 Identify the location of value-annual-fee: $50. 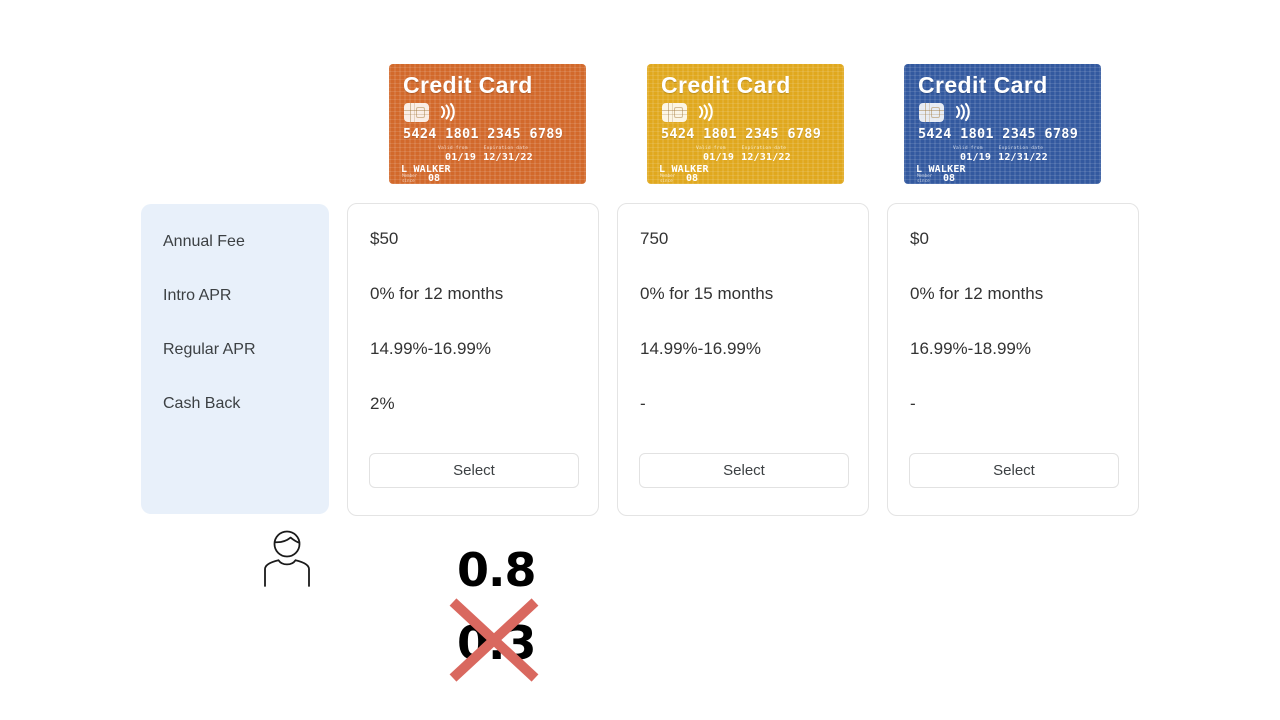
(384, 238).